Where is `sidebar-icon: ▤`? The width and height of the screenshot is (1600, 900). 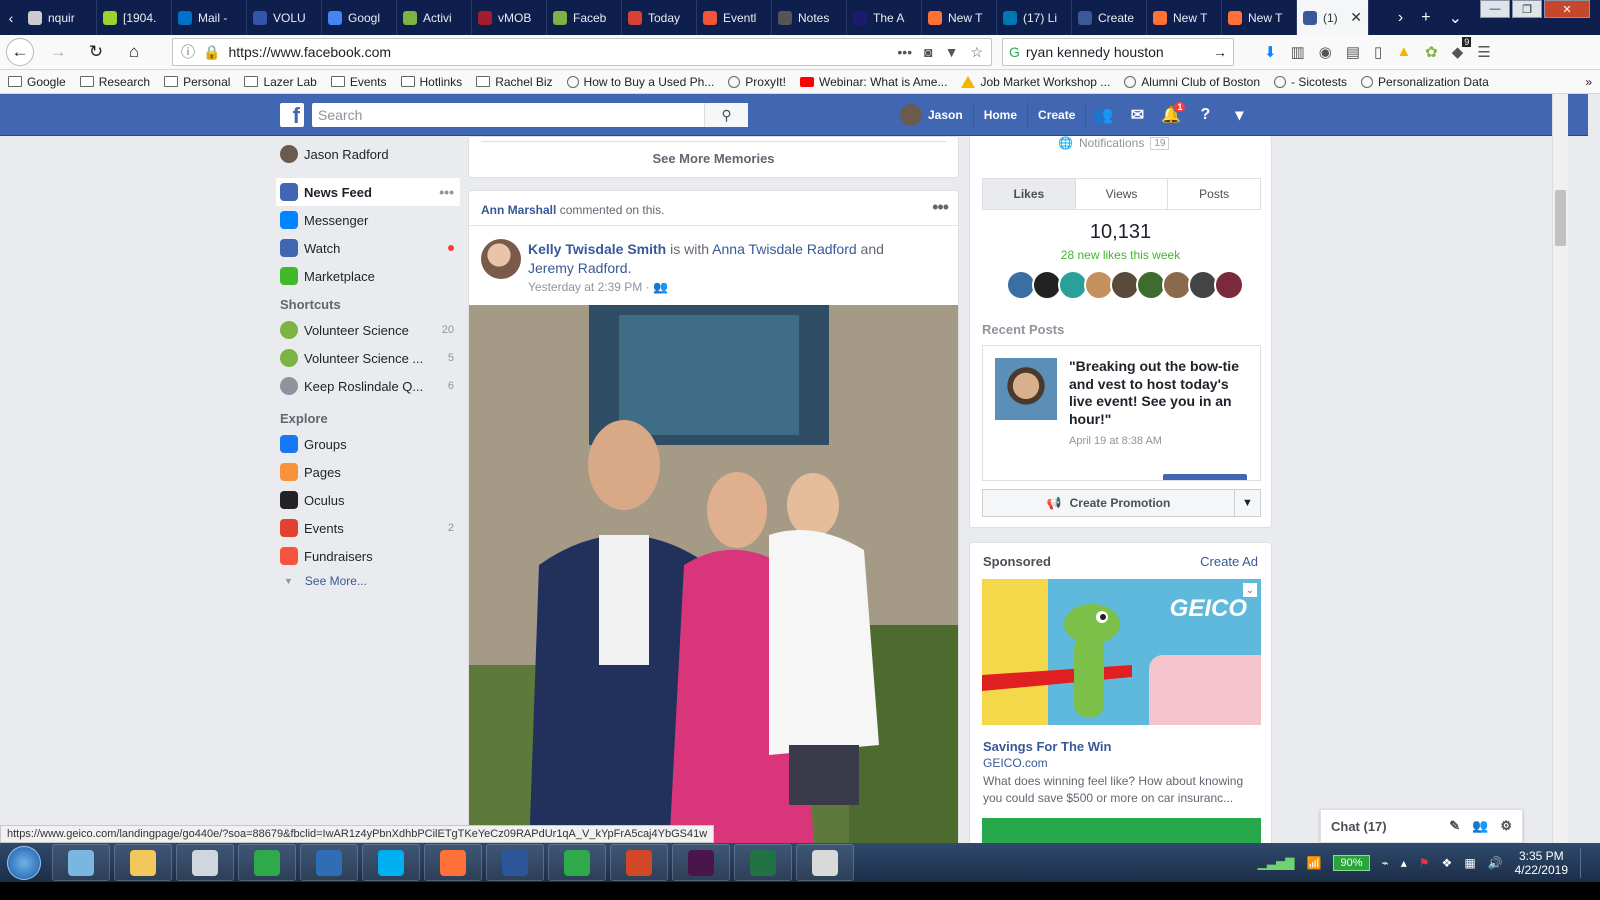
sidebar-icon: ▤ is located at coordinates (1353, 52).